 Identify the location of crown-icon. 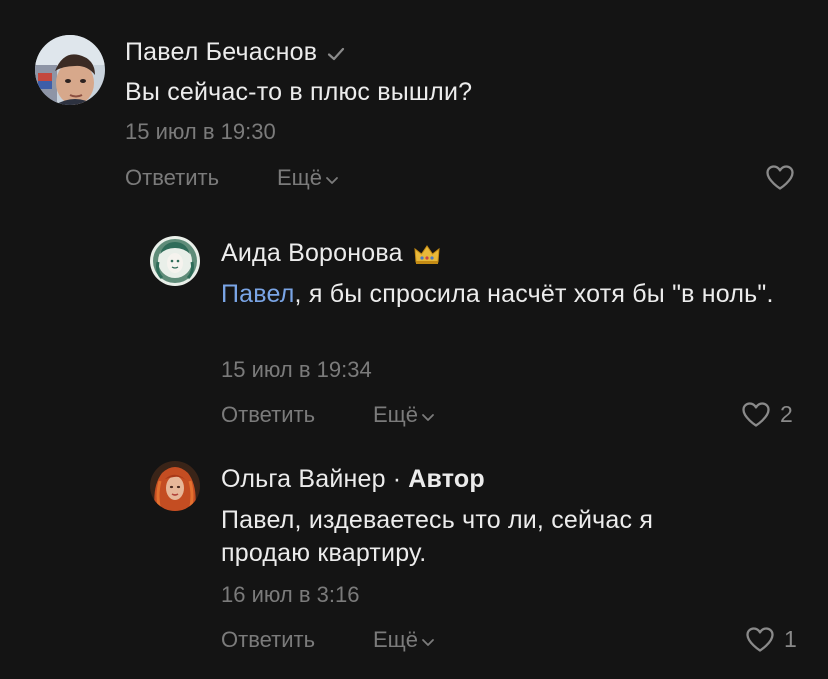
(427, 254).